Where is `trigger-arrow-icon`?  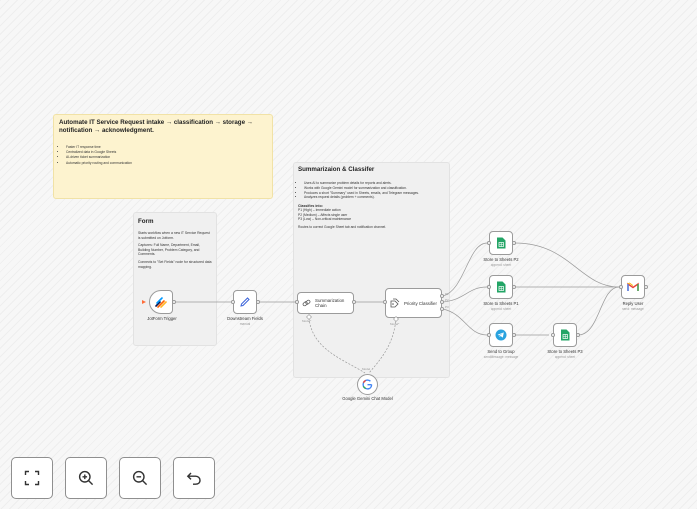 trigger-arrow-icon is located at coordinates (144, 302).